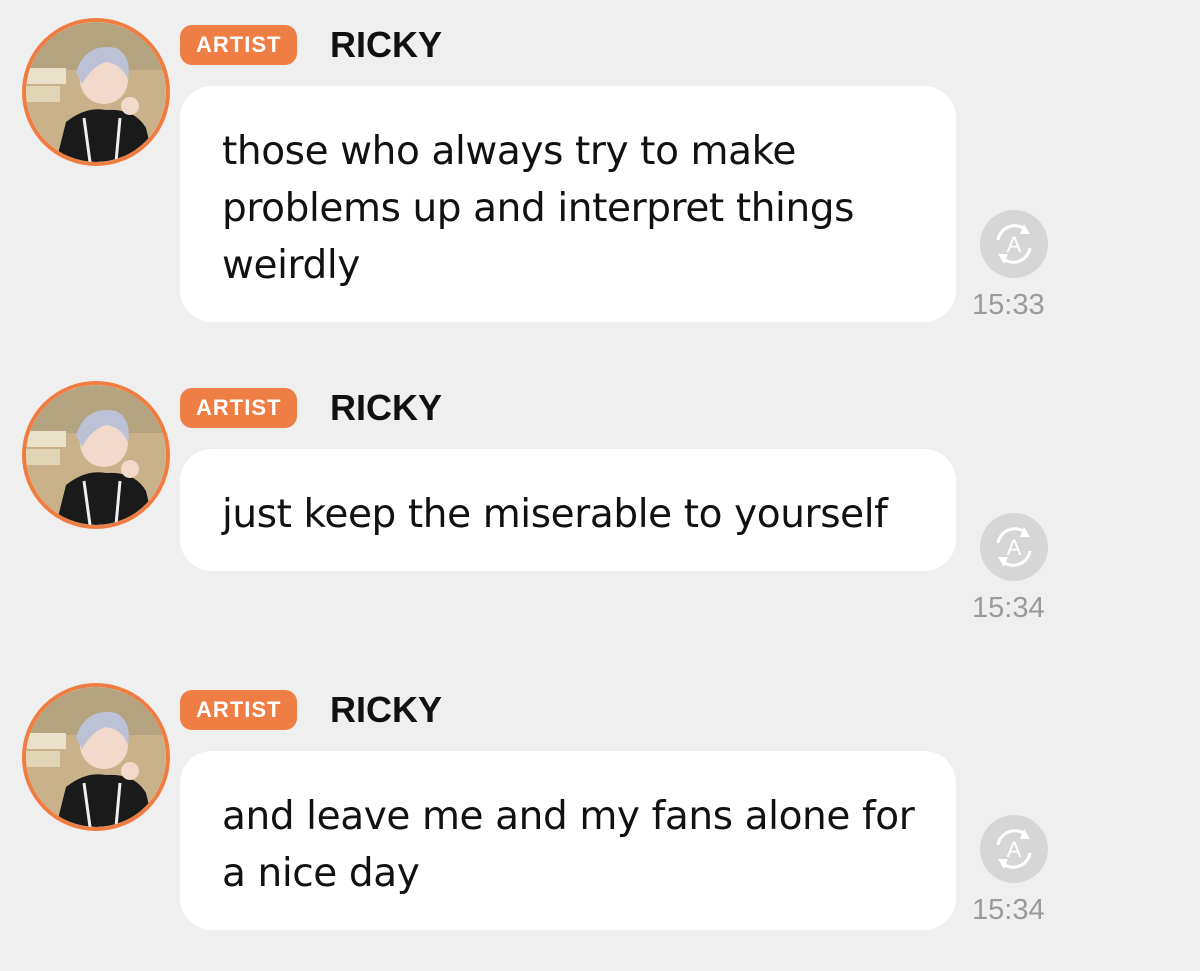 The image size is (1200, 971). I want to click on message-bubble: just keep the miserable to yourself, so click(568, 510).